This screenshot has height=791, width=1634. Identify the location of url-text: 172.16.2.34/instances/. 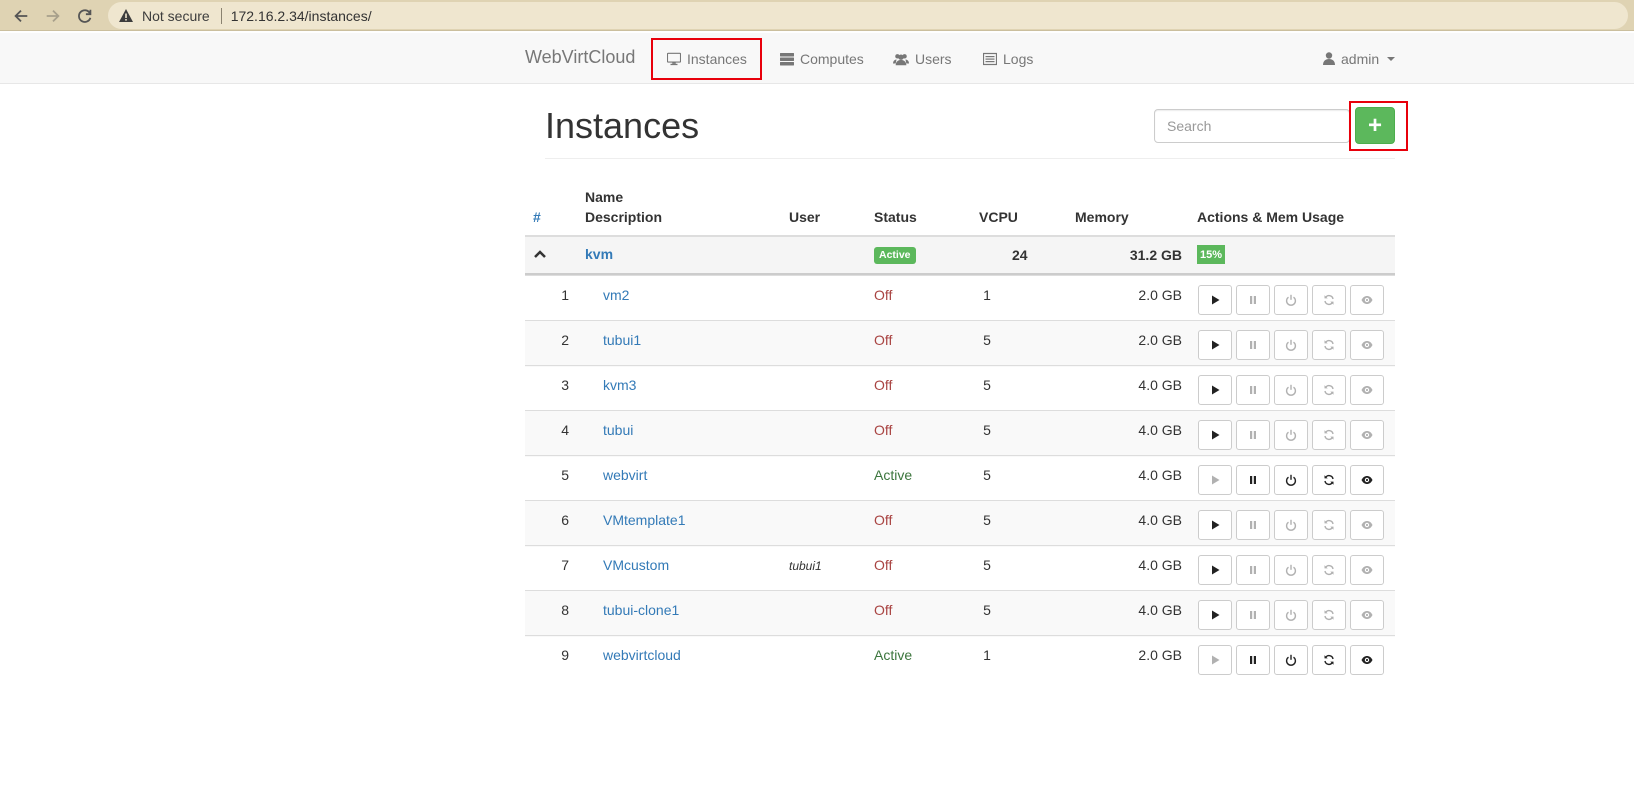
(301, 16).